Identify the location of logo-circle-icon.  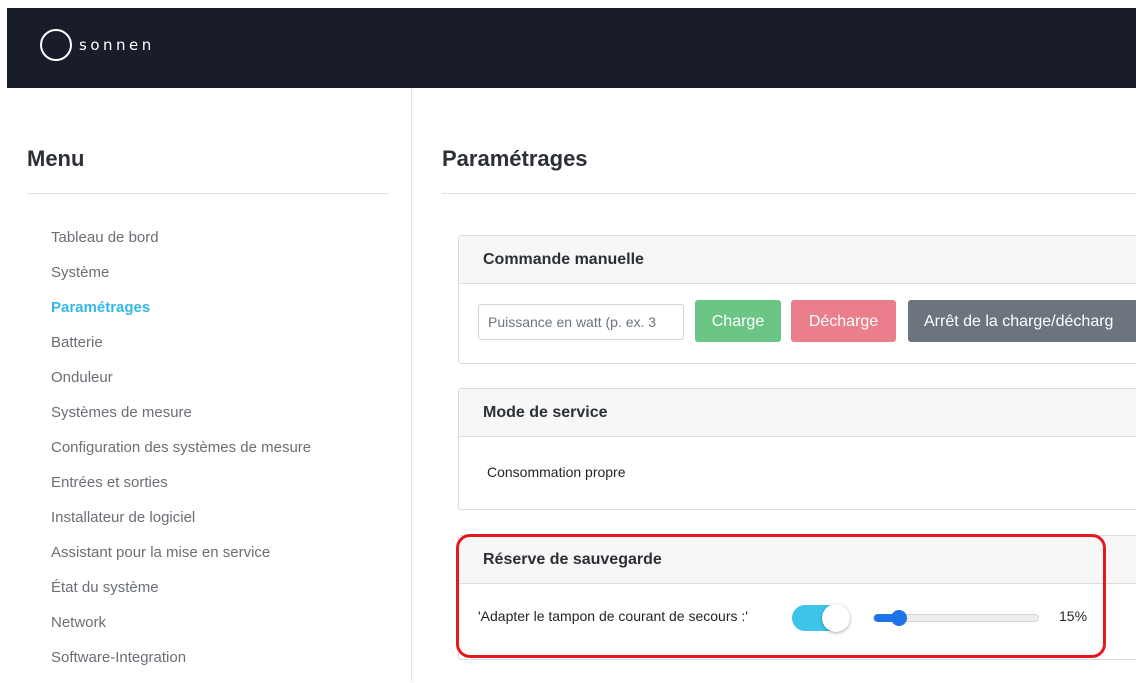
(56, 45).